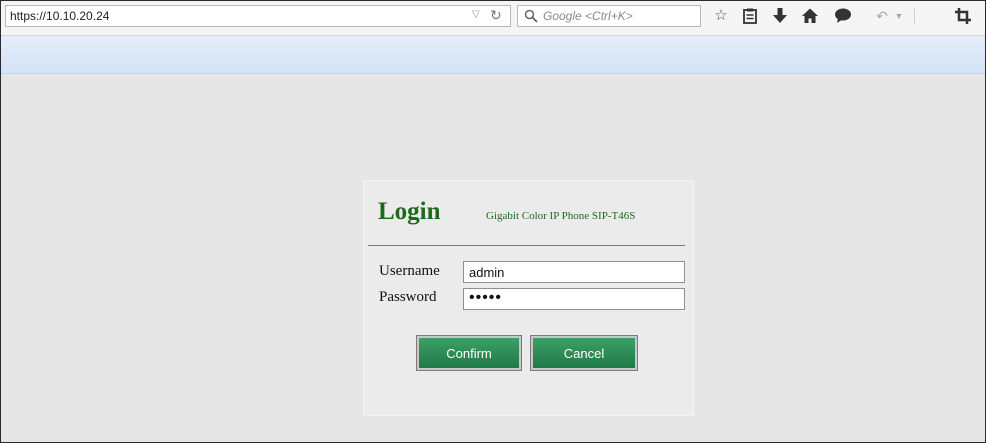  What do you see at coordinates (258, 16) in the screenshot?
I see `address-bar: https://10.10.20.24 ▽ ↻` at bounding box center [258, 16].